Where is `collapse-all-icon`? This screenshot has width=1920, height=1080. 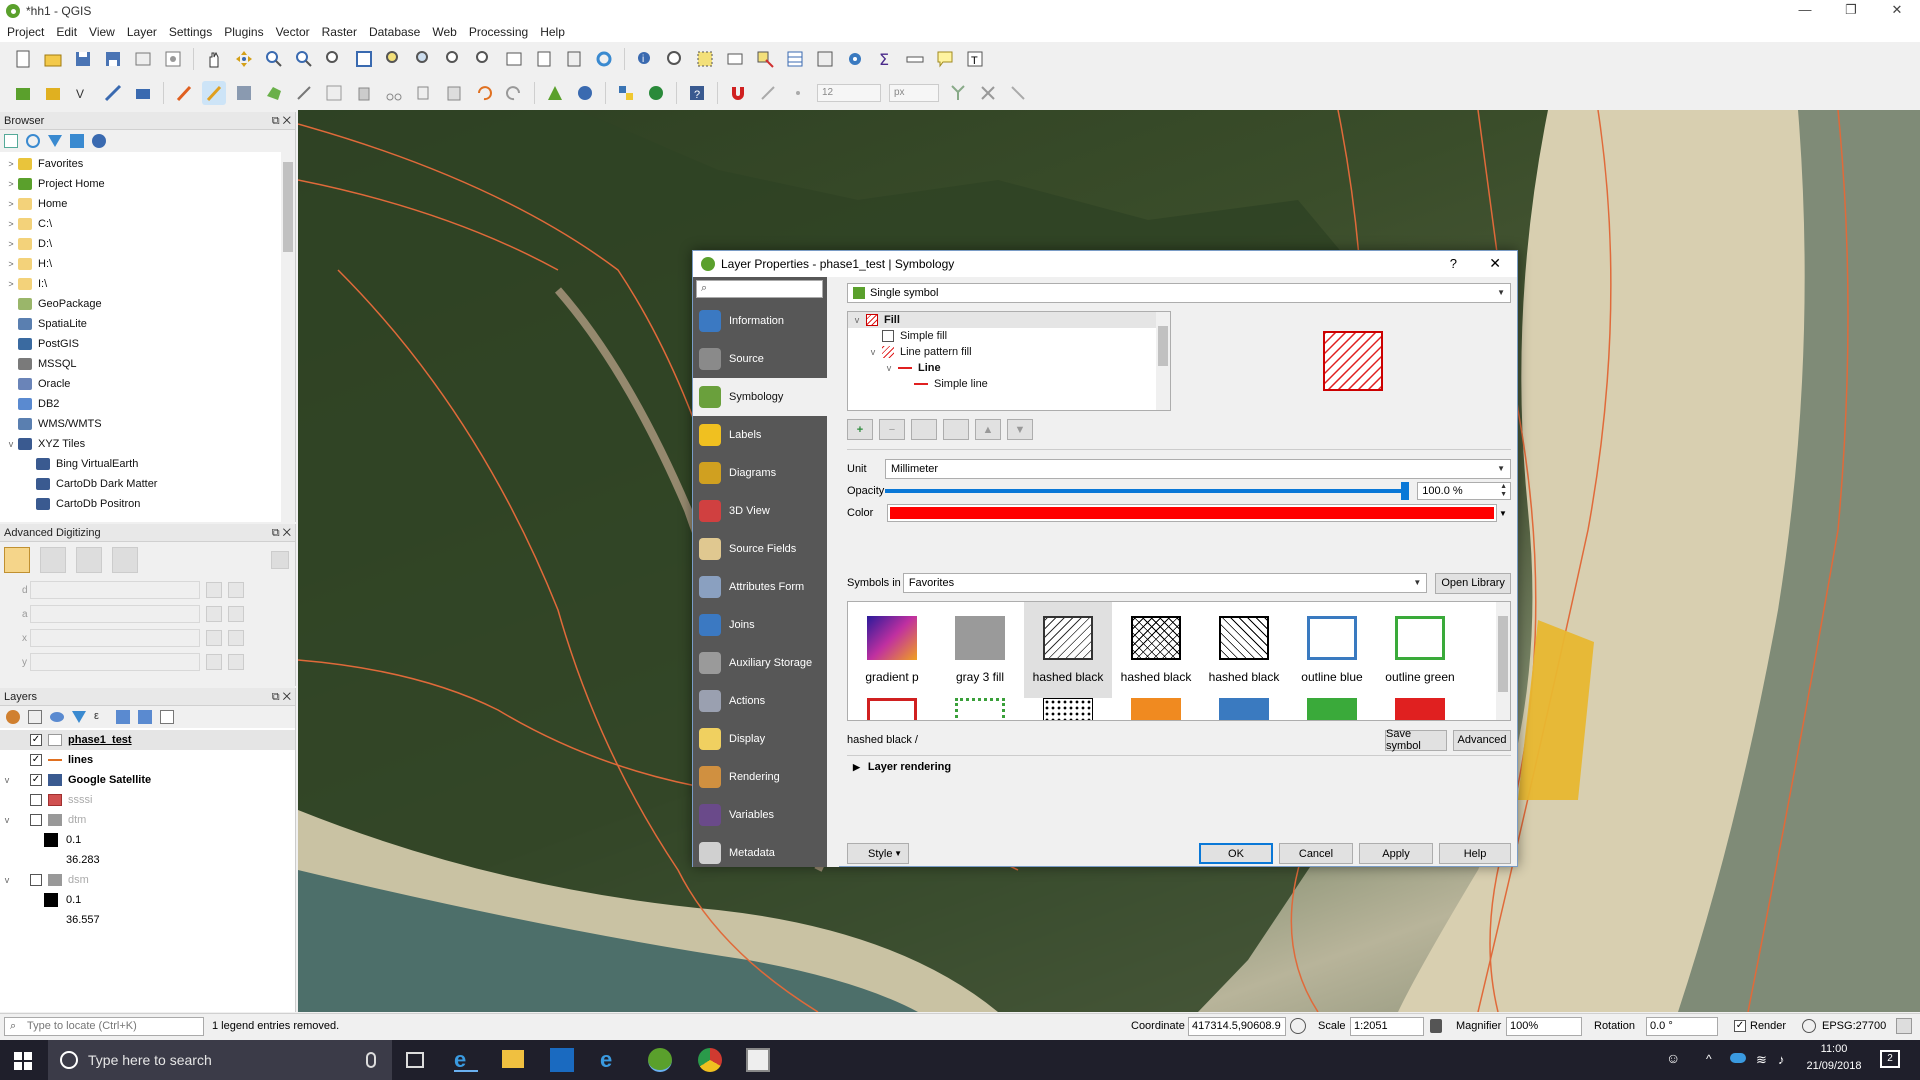 collapse-all-icon is located at coordinates (77, 141).